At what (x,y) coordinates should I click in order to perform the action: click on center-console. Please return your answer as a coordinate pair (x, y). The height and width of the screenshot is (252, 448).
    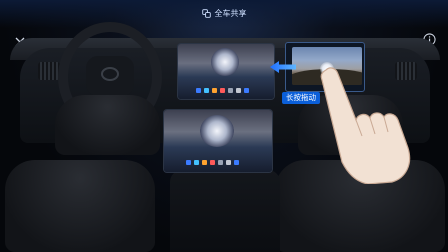
    Looking at the image, I should click on (225, 211).